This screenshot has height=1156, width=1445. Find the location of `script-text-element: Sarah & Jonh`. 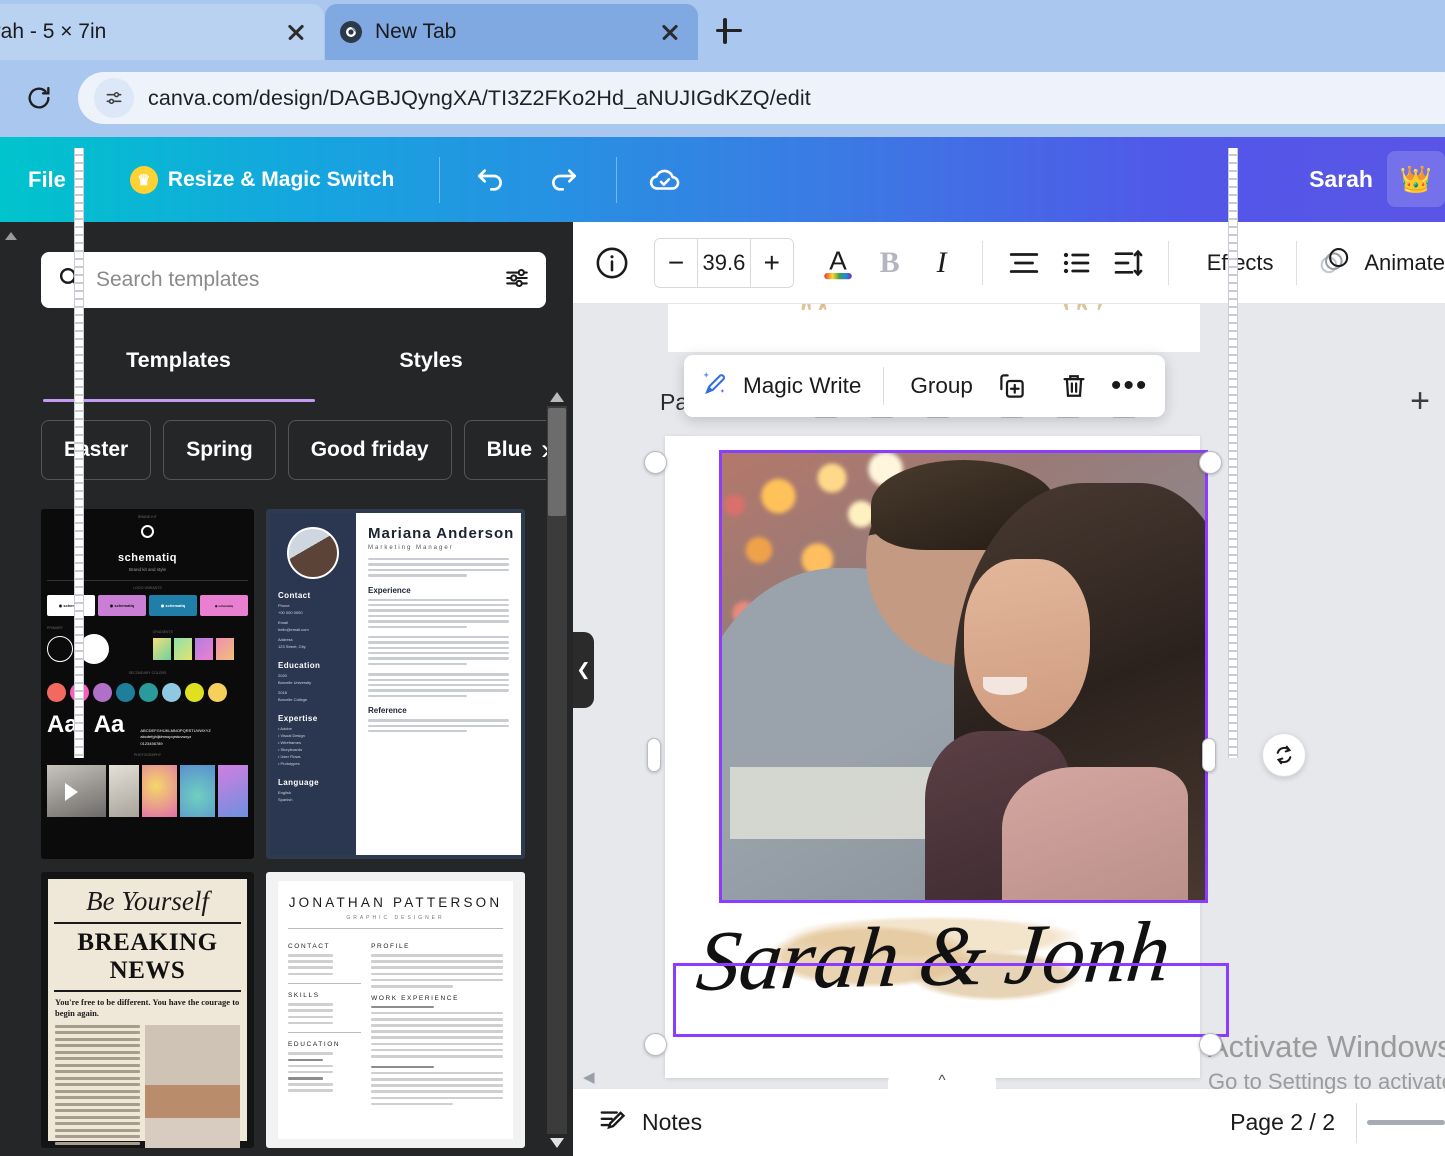

script-text-element: Sarah & Jonh is located at coordinates (945, 981).